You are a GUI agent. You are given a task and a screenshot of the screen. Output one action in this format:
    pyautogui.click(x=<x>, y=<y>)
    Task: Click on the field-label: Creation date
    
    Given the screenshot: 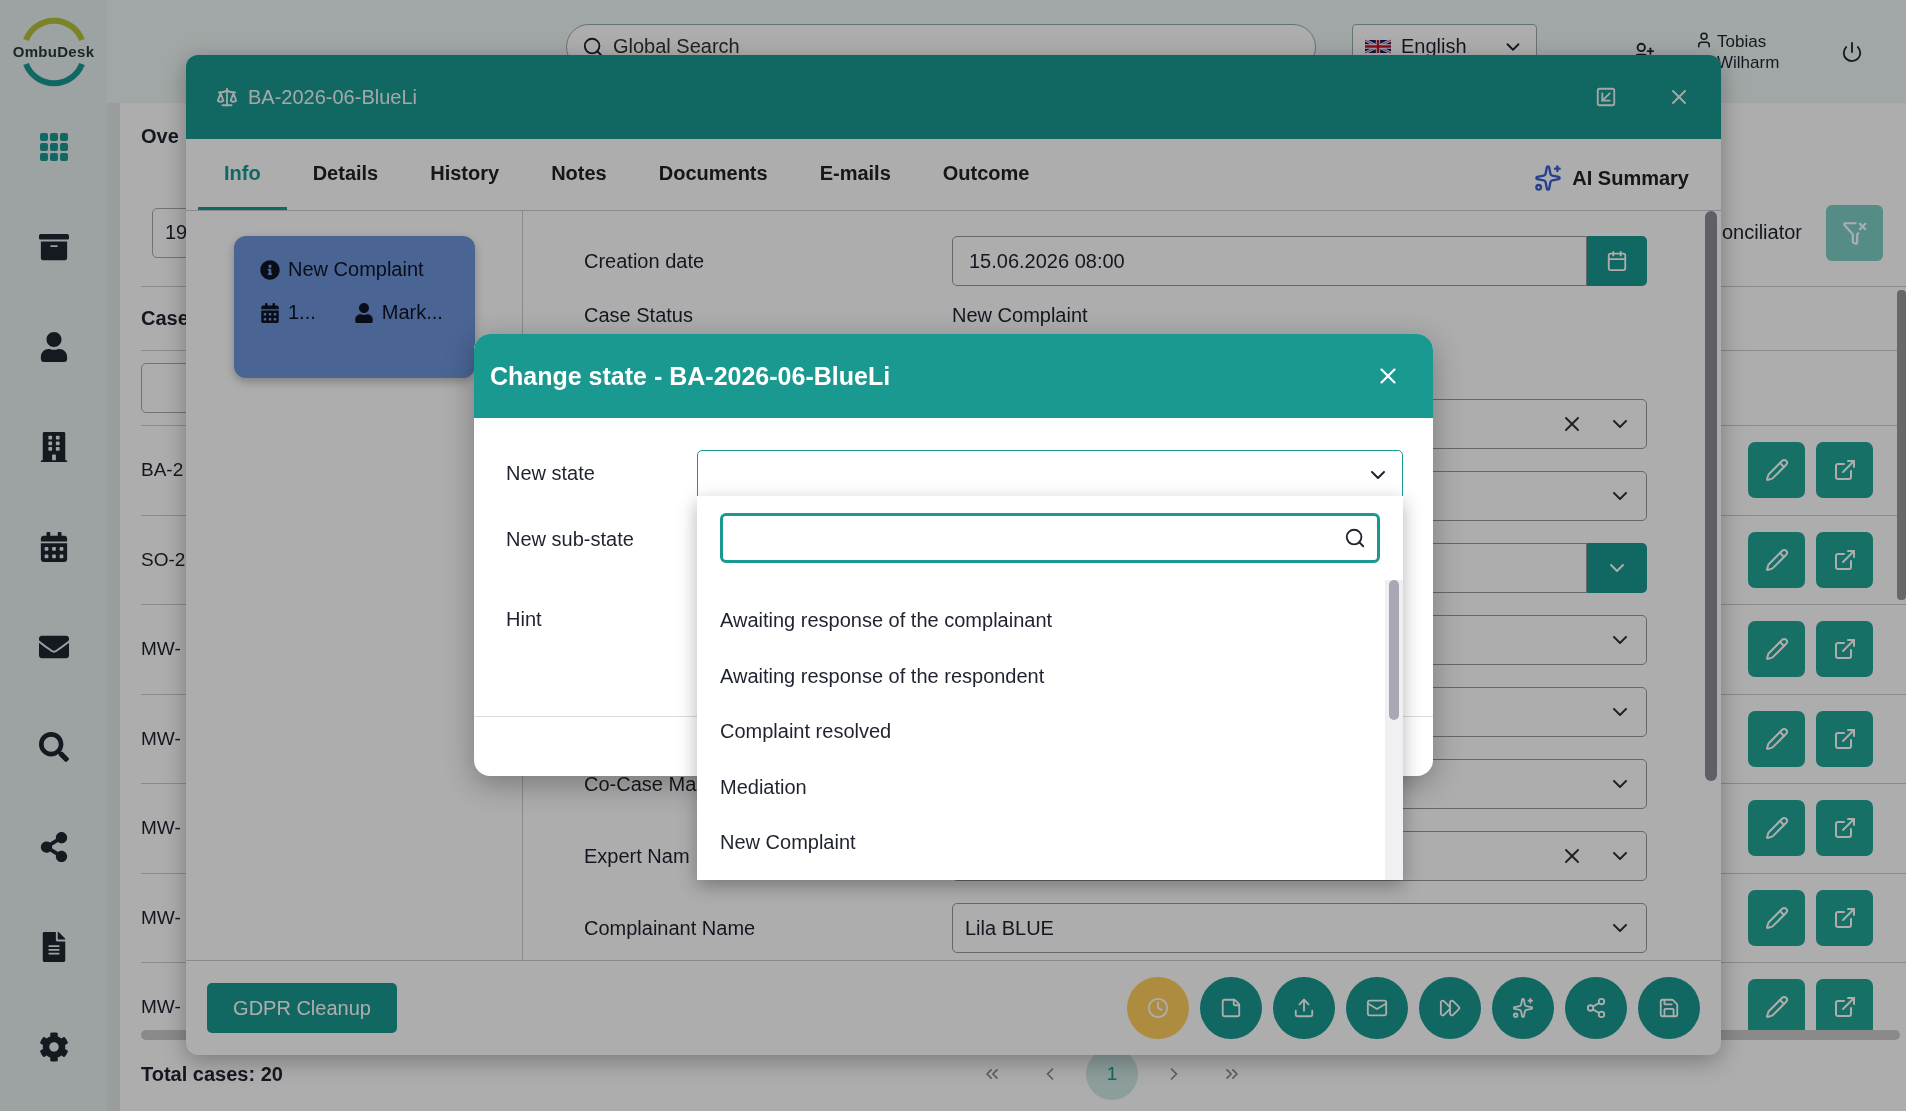 What is the action you would take?
    pyautogui.click(x=644, y=261)
    